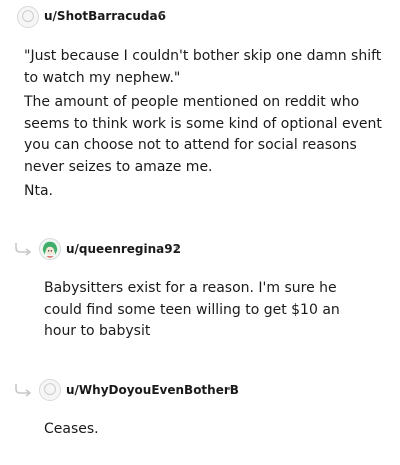  Describe the element at coordinates (71, 429) in the screenshot. I see `comment-paragraph: Ceases.` at that location.